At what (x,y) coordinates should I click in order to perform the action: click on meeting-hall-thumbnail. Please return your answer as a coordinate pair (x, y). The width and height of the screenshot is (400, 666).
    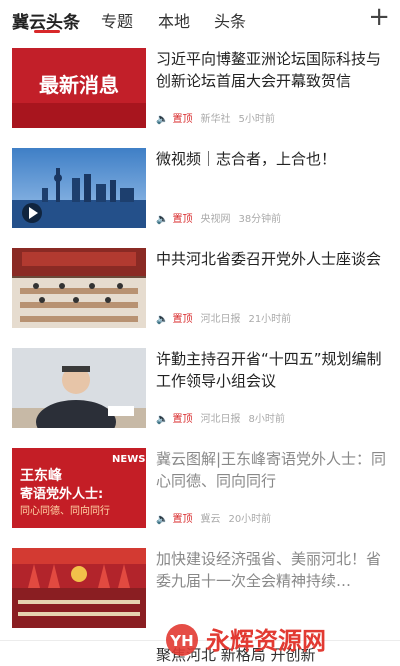
    Looking at the image, I should click on (79, 288).